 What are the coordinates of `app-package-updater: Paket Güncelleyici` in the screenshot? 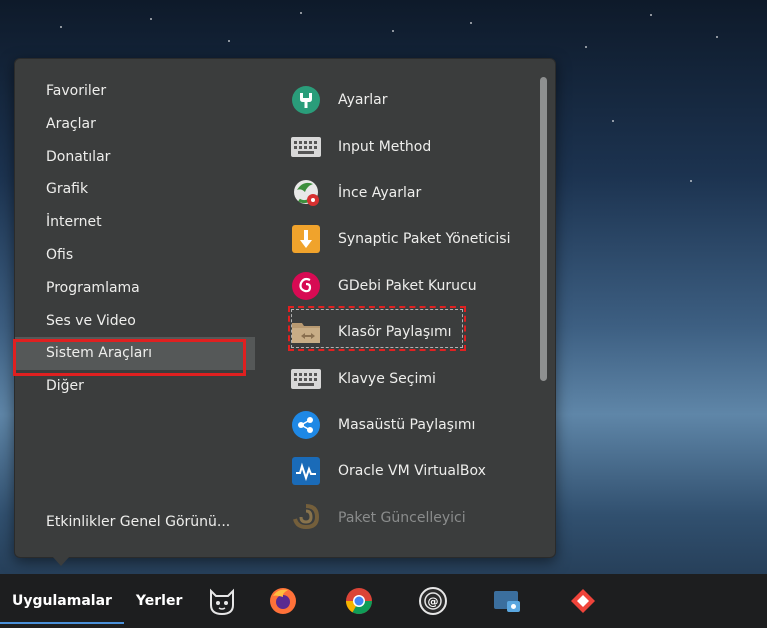 It's located at (414, 518).